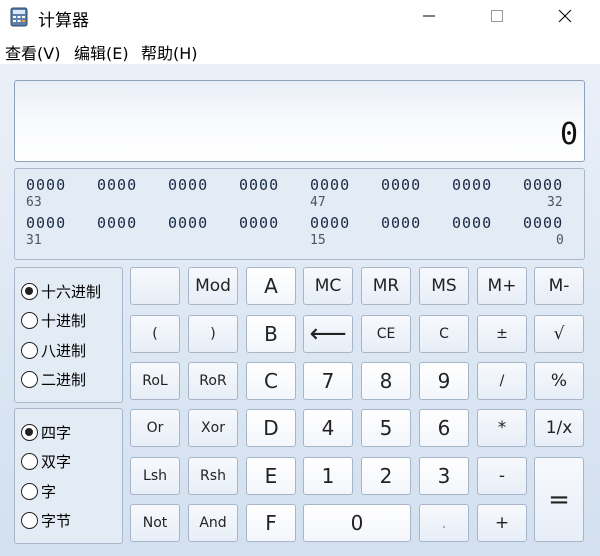 Image resolution: width=600 pixels, height=556 pixels. What do you see at coordinates (155, 523) in the screenshot?
I see `not-button: Not` at bounding box center [155, 523].